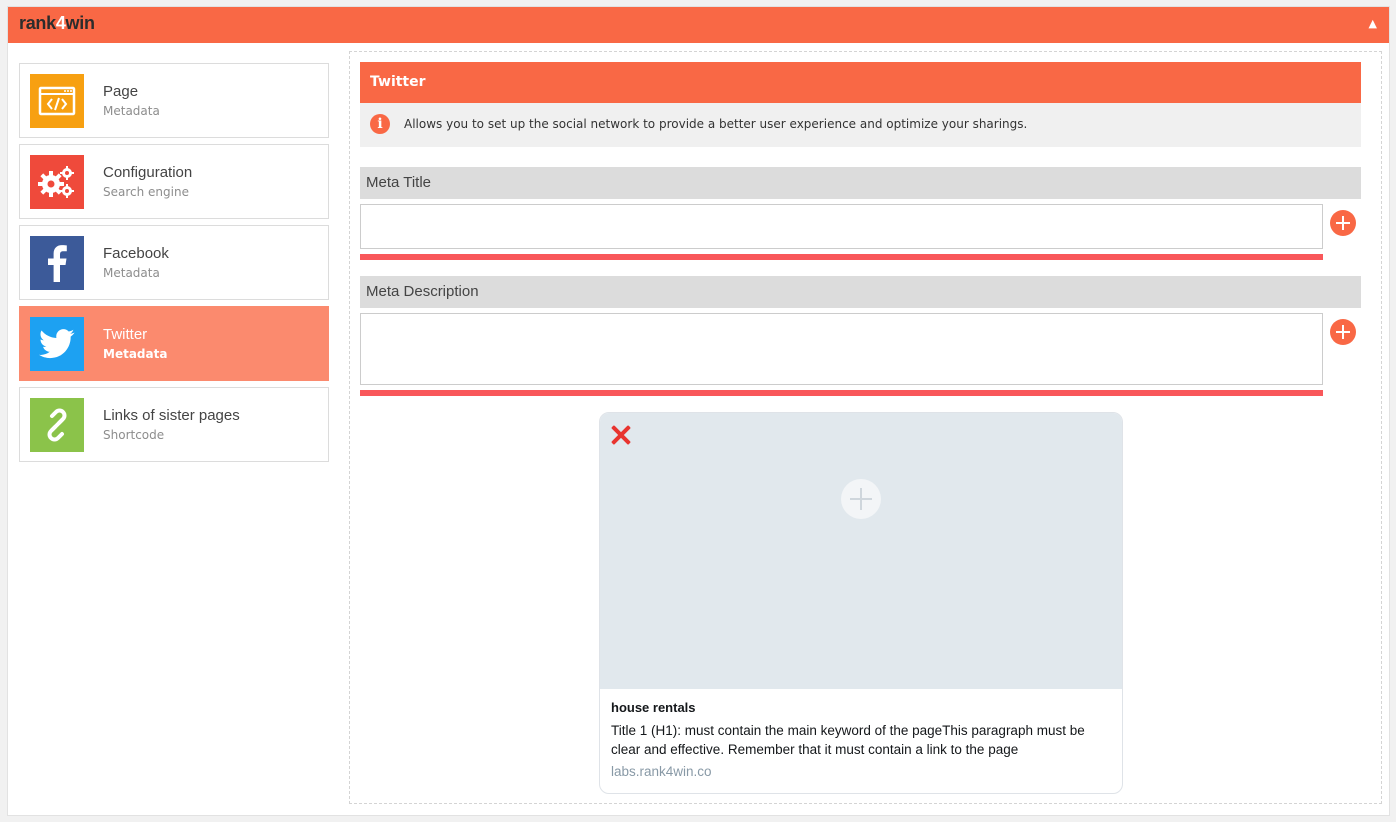  What do you see at coordinates (146, 192) in the screenshot?
I see `sidebar-item-subtitle: Search engine` at bounding box center [146, 192].